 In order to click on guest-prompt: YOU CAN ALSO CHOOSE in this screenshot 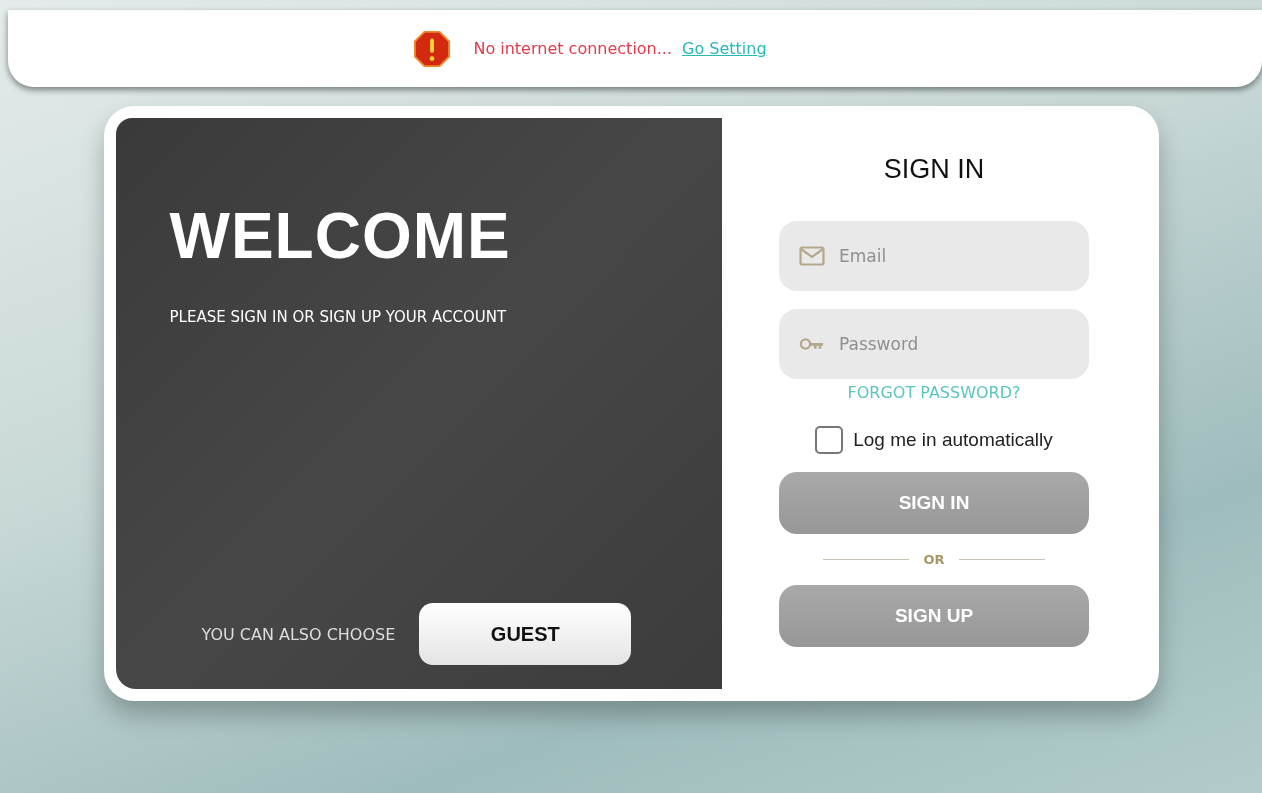, I will do `click(298, 634)`.